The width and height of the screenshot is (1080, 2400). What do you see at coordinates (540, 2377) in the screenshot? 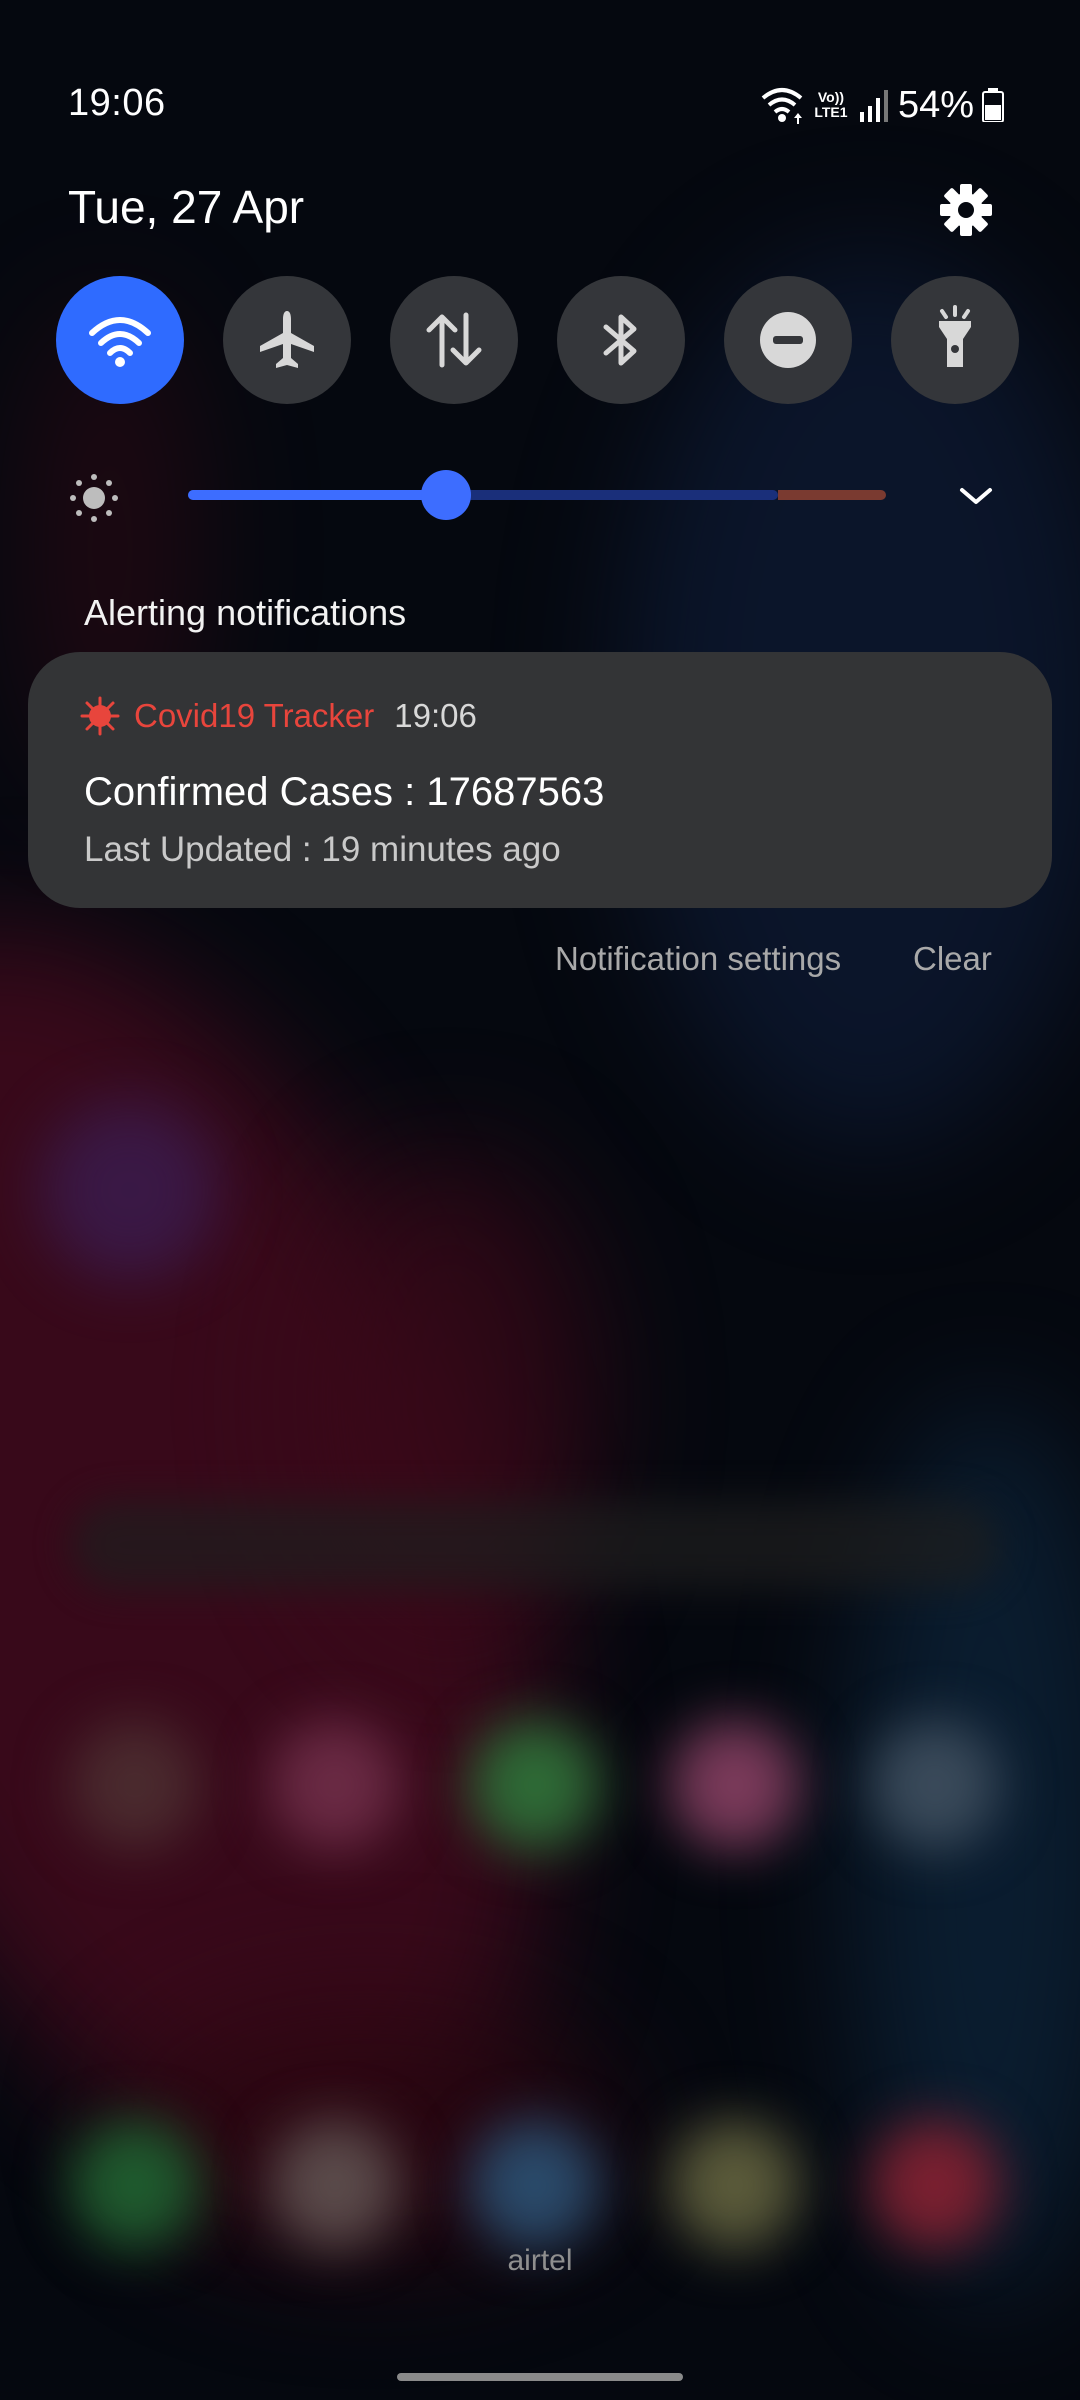
I see `home-indicator` at bounding box center [540, 2377].